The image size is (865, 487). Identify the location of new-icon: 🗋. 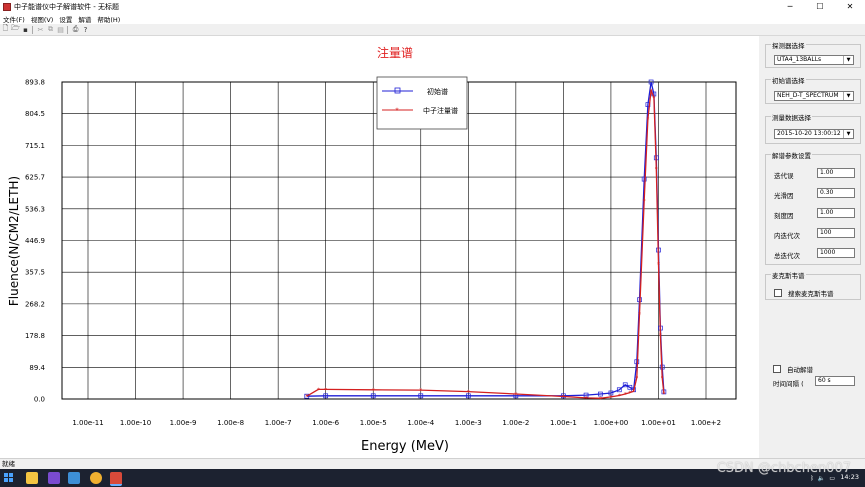
(5, 29).